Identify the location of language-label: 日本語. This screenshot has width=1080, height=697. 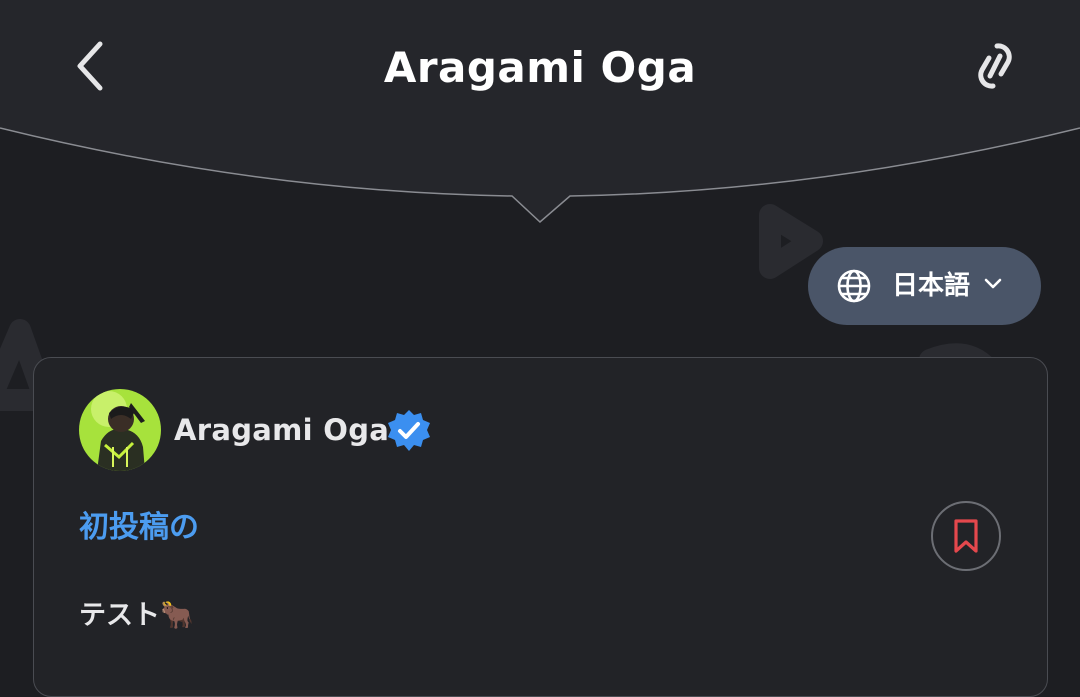
(931, 286).